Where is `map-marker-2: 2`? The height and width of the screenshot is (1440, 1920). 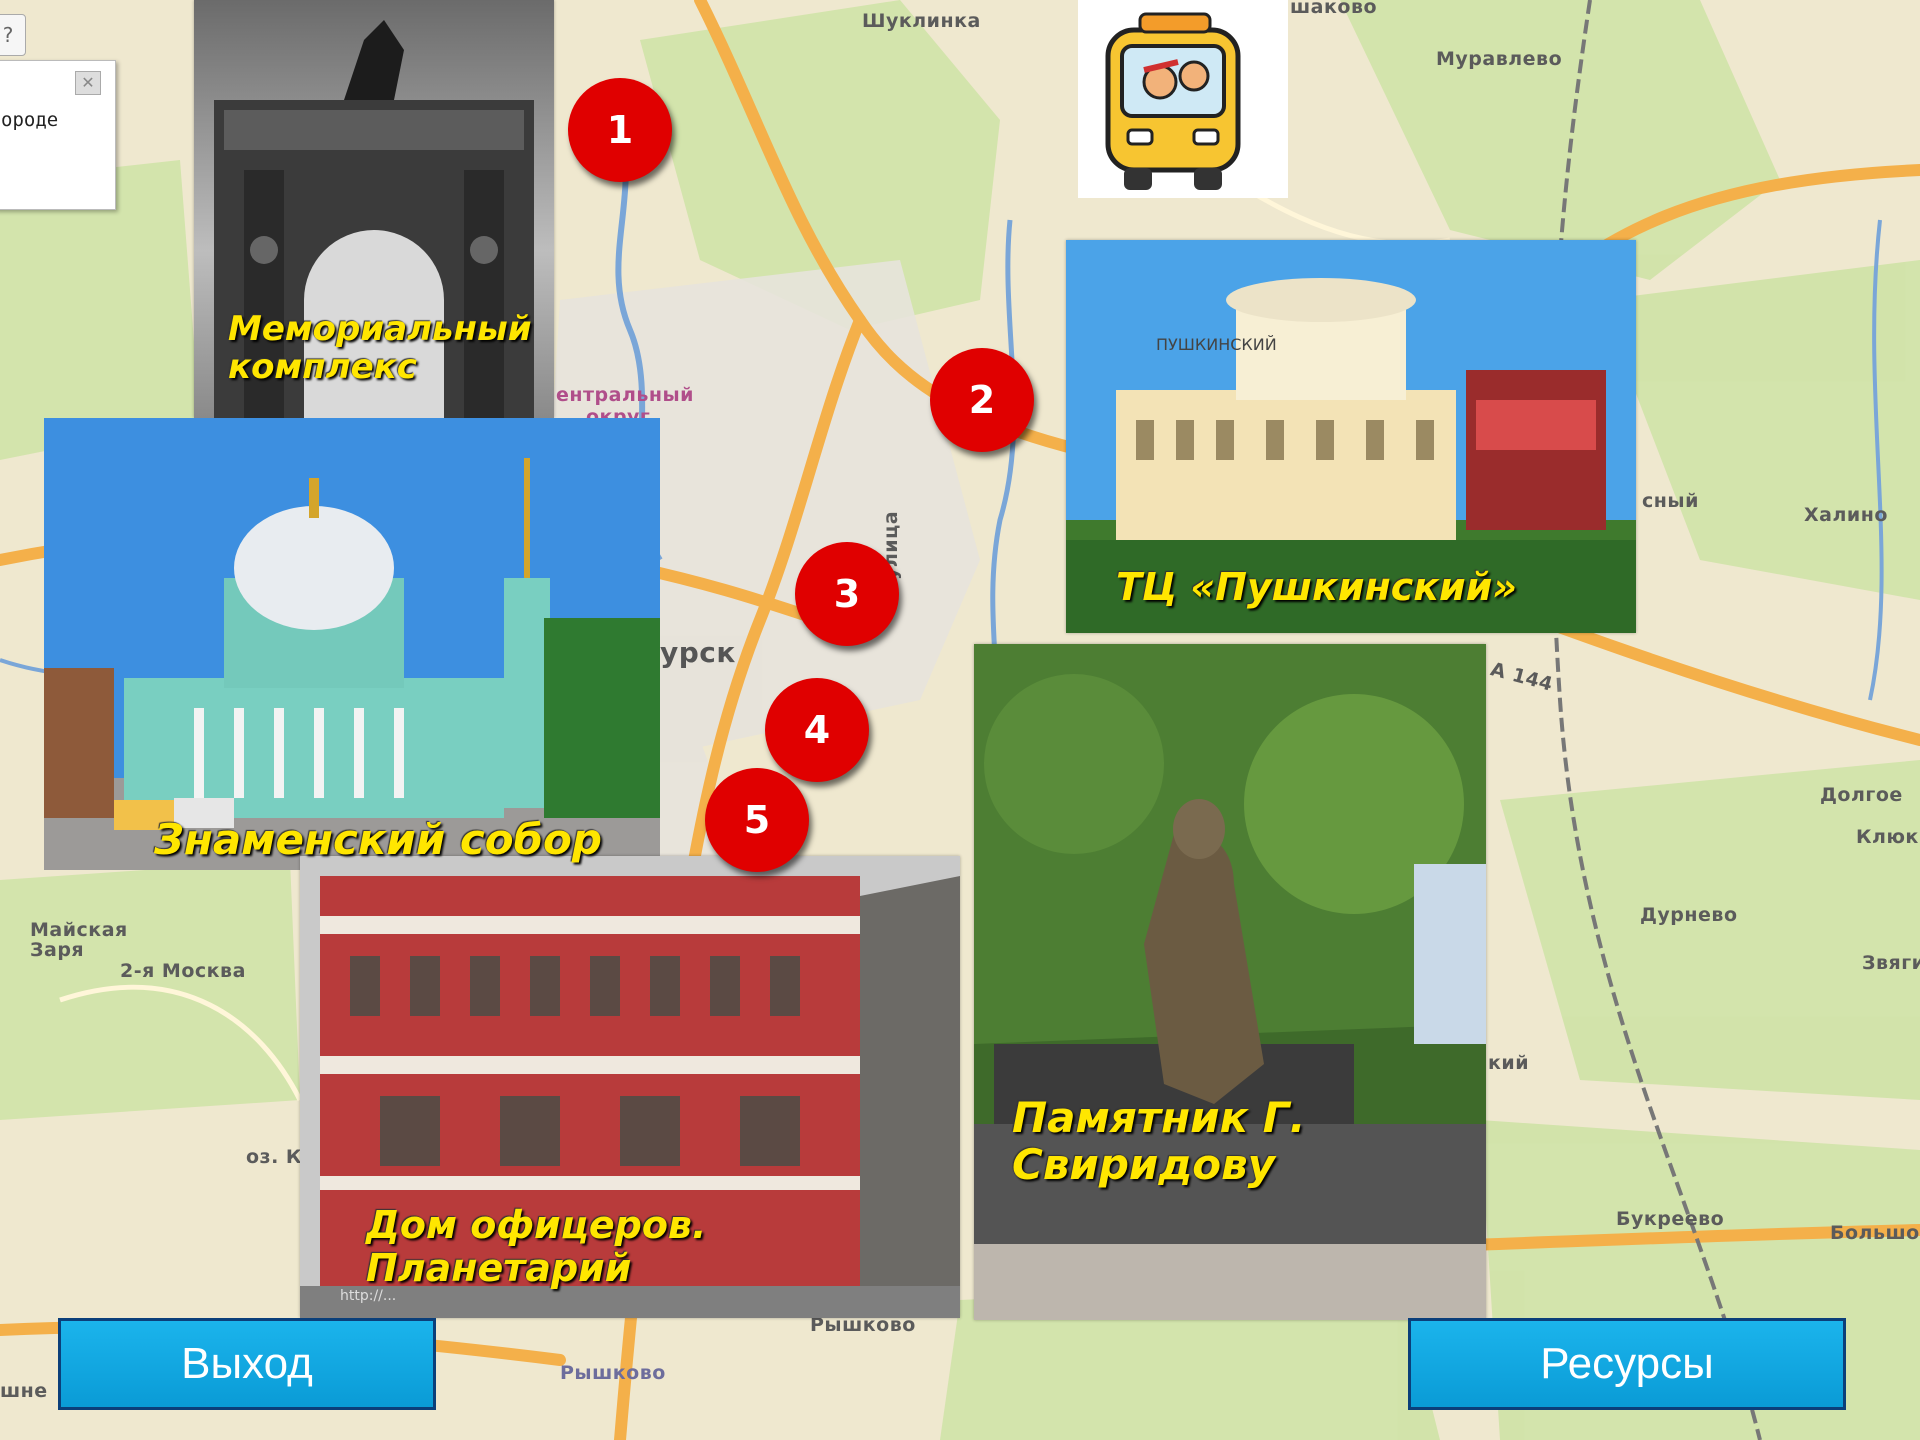
map-marker-2: 2 is located at coordinates (982, 400).